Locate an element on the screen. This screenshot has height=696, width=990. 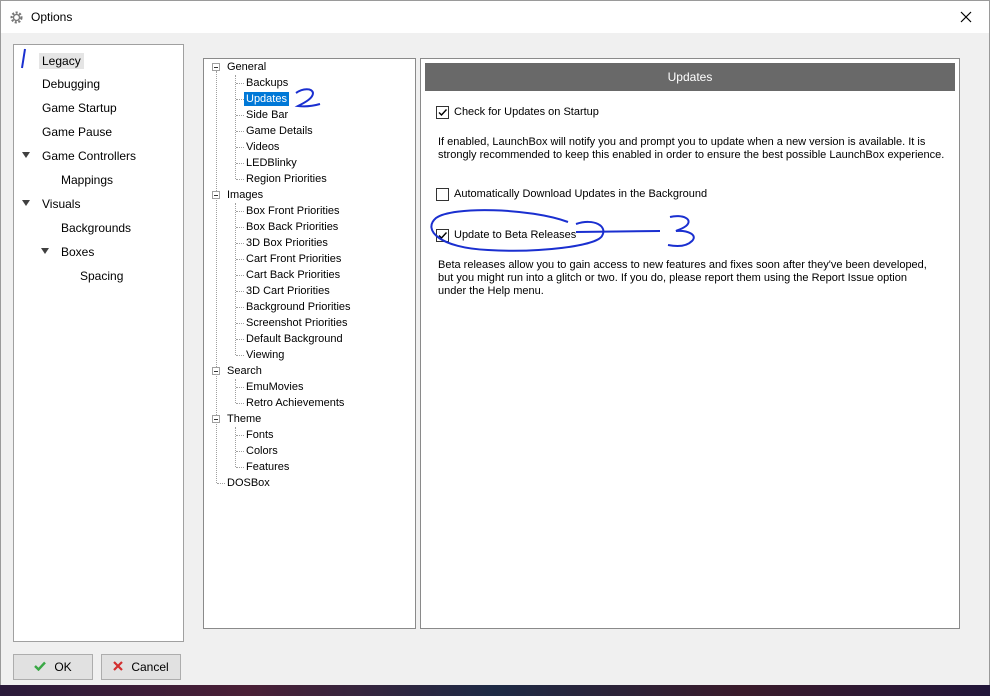
close-button is located at coordinates (966, 17).